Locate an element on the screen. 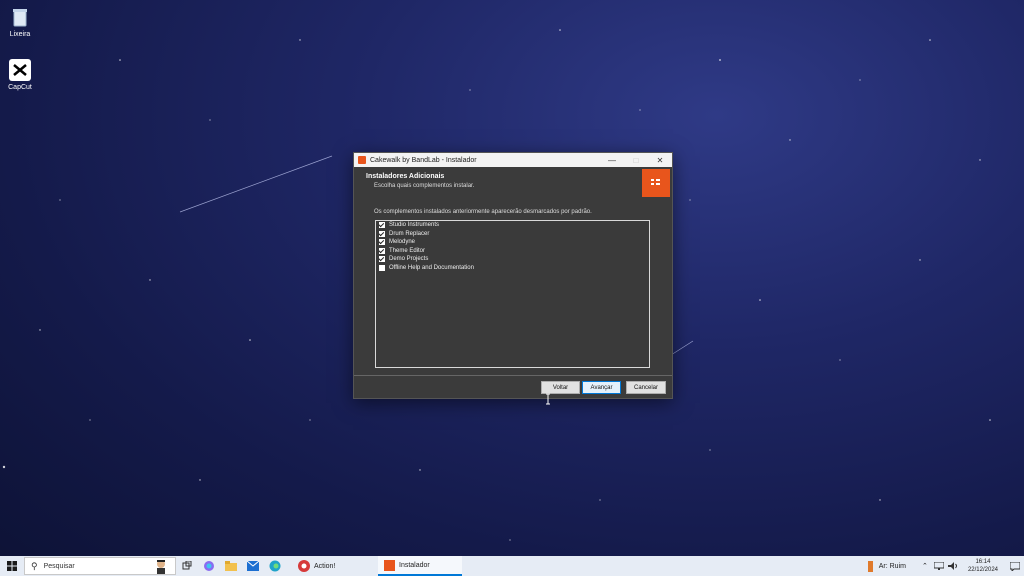 This screenshot has height=576, width=1024. copilot-button is located at coordinates (209, 566).